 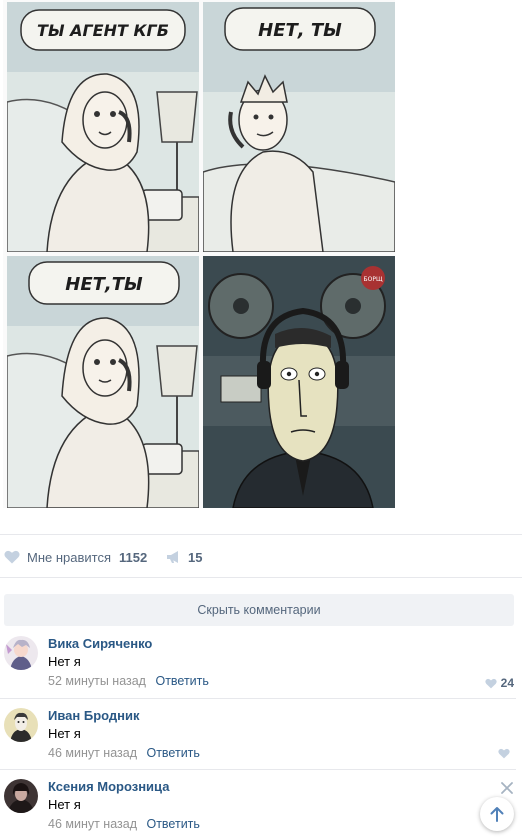 I want to click on delete-comment-button, so click(x=507, y=787).